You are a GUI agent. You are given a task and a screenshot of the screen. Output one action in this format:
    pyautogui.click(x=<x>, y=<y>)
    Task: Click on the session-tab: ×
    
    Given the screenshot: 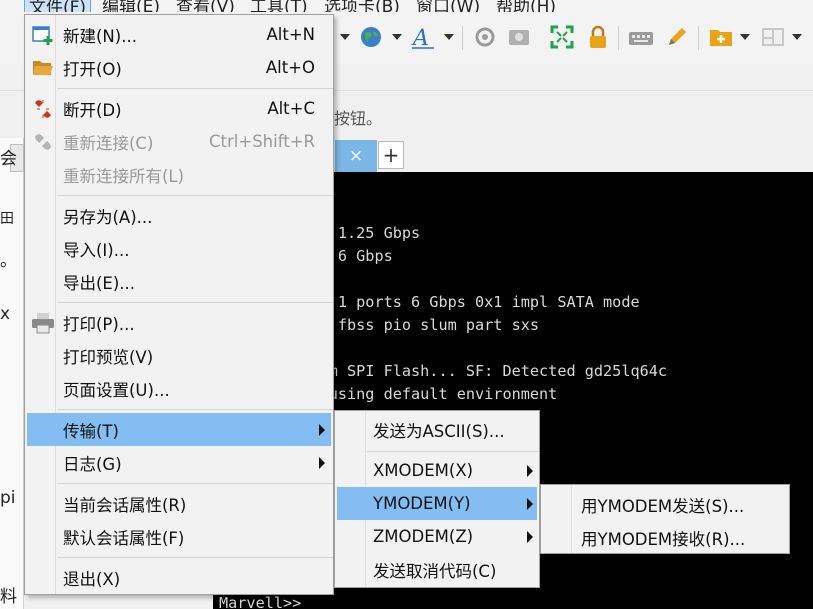 What is the action you would take?
    pyautogui.click(x=356, y=156)
    